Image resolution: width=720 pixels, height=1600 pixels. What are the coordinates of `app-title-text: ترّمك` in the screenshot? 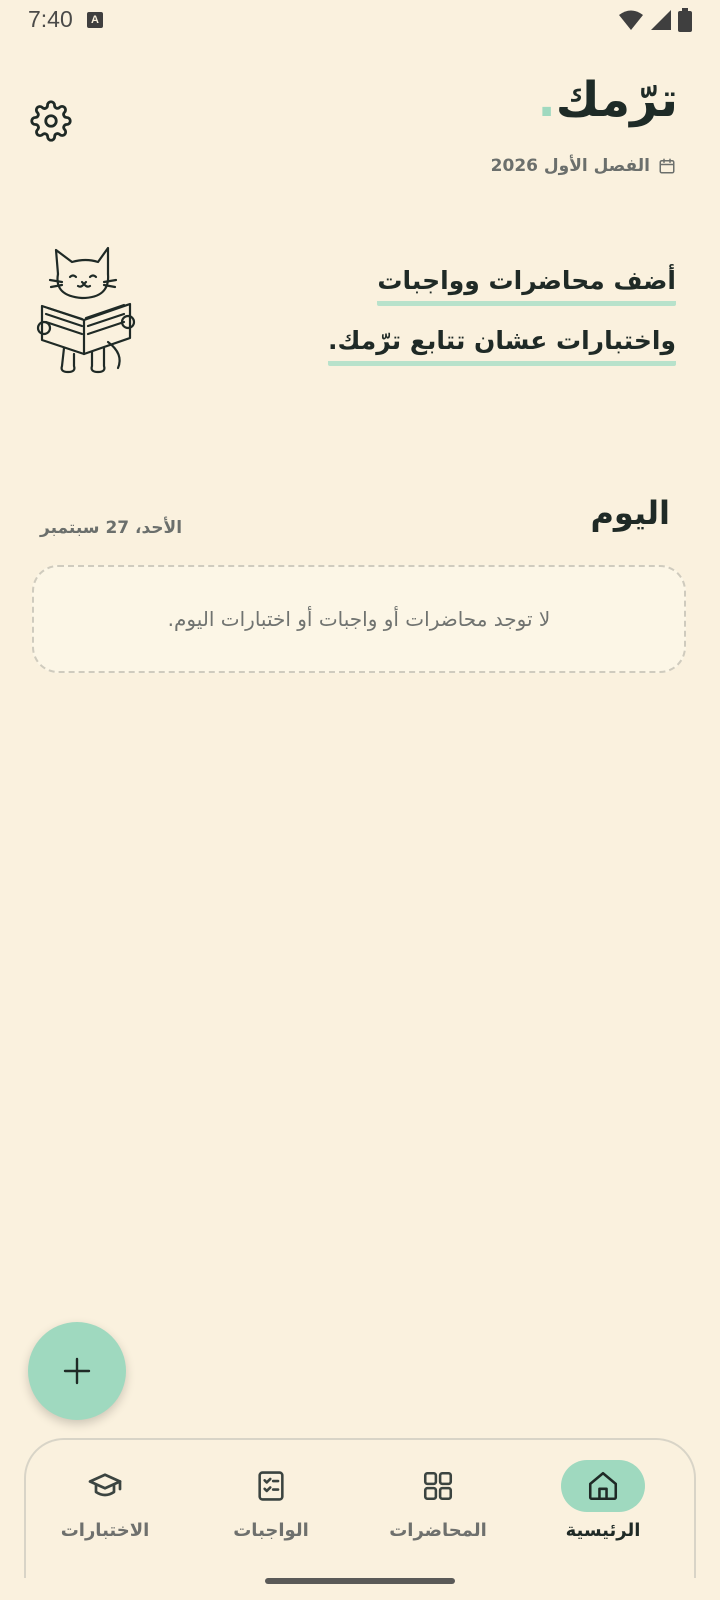 It's located at (616, 100).